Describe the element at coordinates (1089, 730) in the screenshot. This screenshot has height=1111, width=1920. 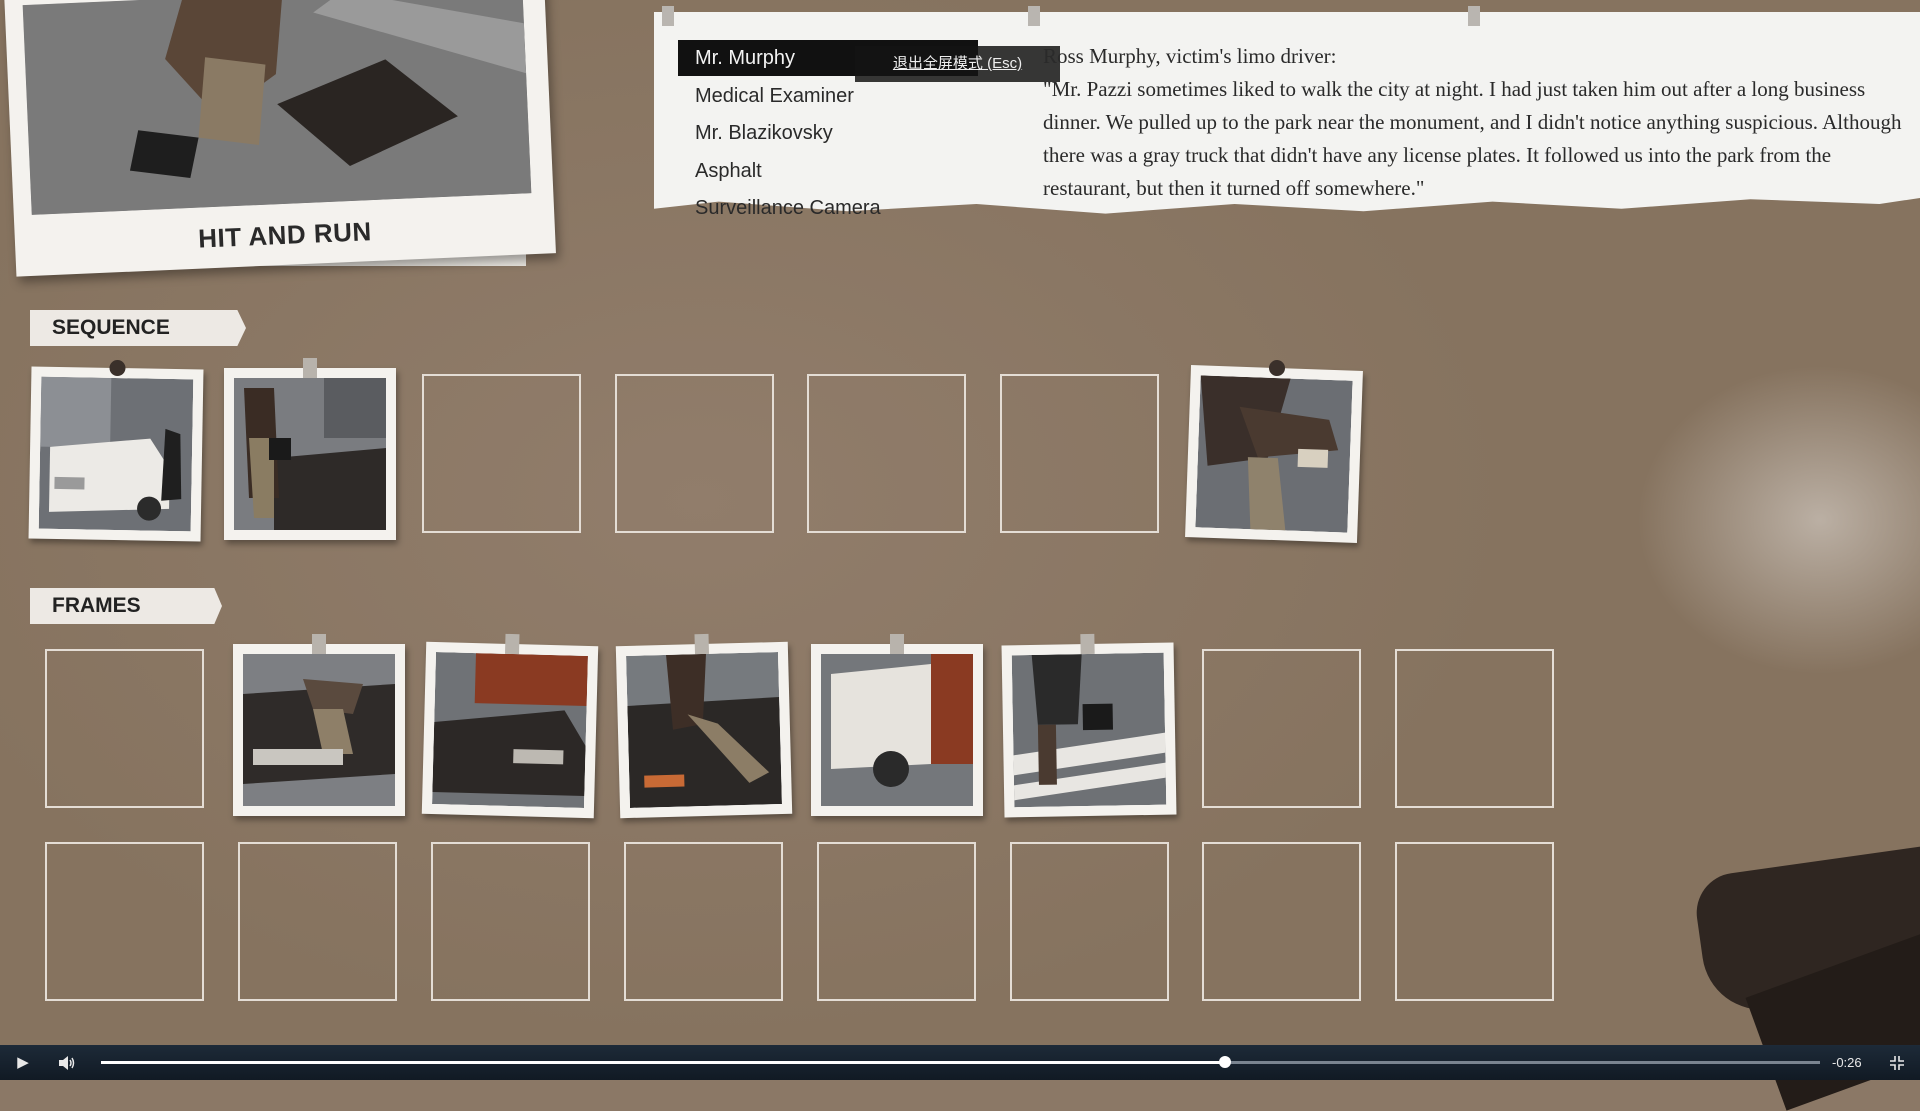
I see `walking-briefcase-image` at that location.